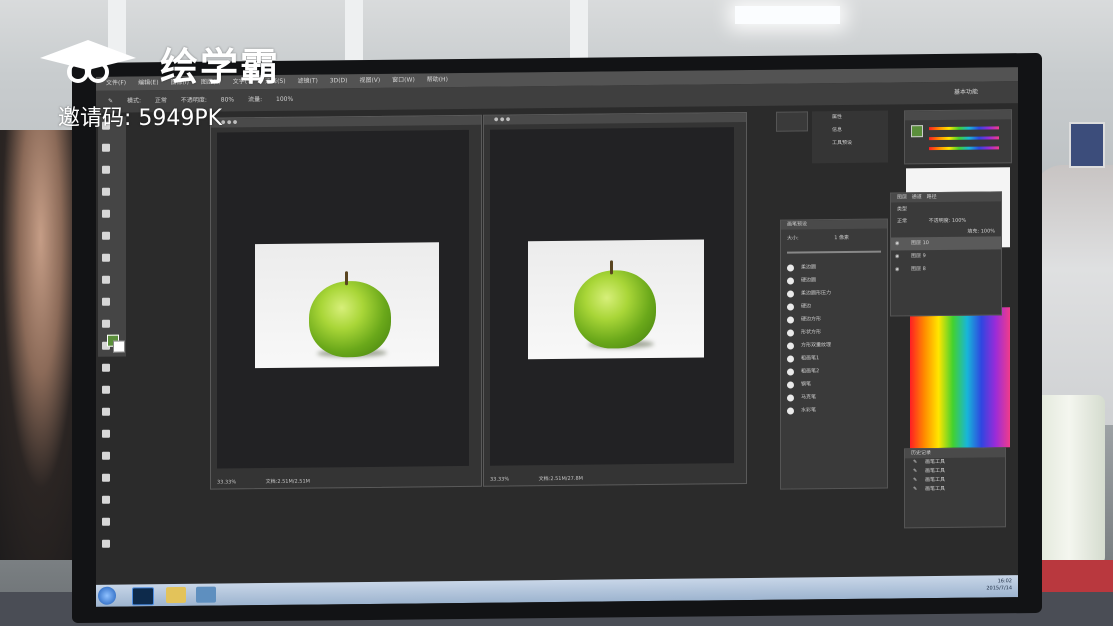 The height and width of the screenshot is (626, 1113). Describe the element at coordinates (284, 99) in the screenshot. I see `flow-value: 100%` at that location.